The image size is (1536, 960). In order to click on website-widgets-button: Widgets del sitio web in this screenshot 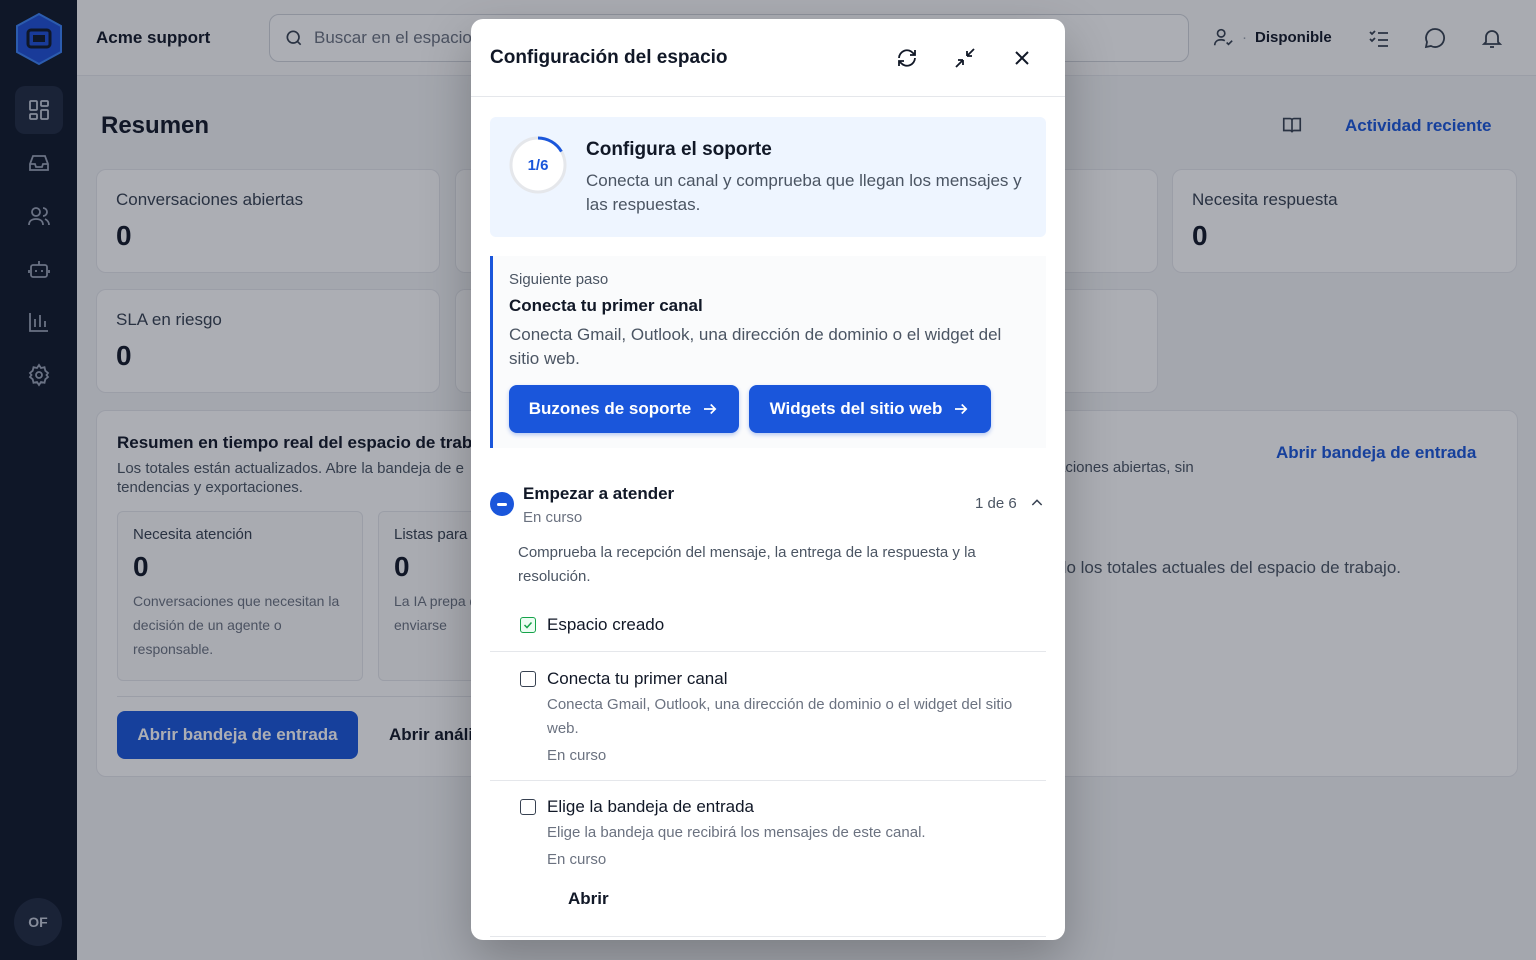, I will do `click(870, 409)`.